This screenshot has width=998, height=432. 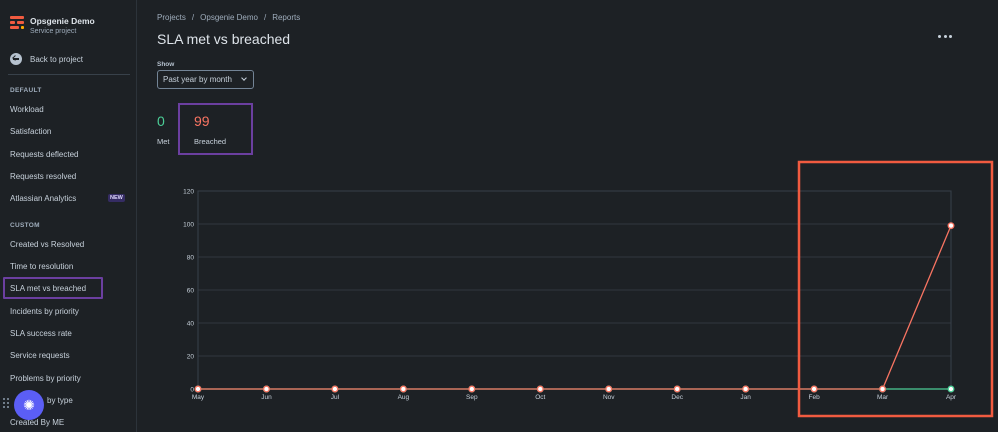 I want to click on sidebar-item-requests-resolved: Requests resolved, so click(x=43, y=176).